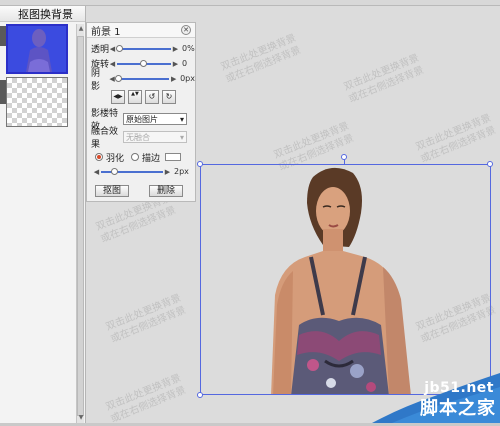 Image resolution: width=500 pixels, height=426 pixels. What do you see at coordinates (135, 97) in the screenshot?
I see `flip-vertical-icon: ▲▼` at bounding box center [135, 97].